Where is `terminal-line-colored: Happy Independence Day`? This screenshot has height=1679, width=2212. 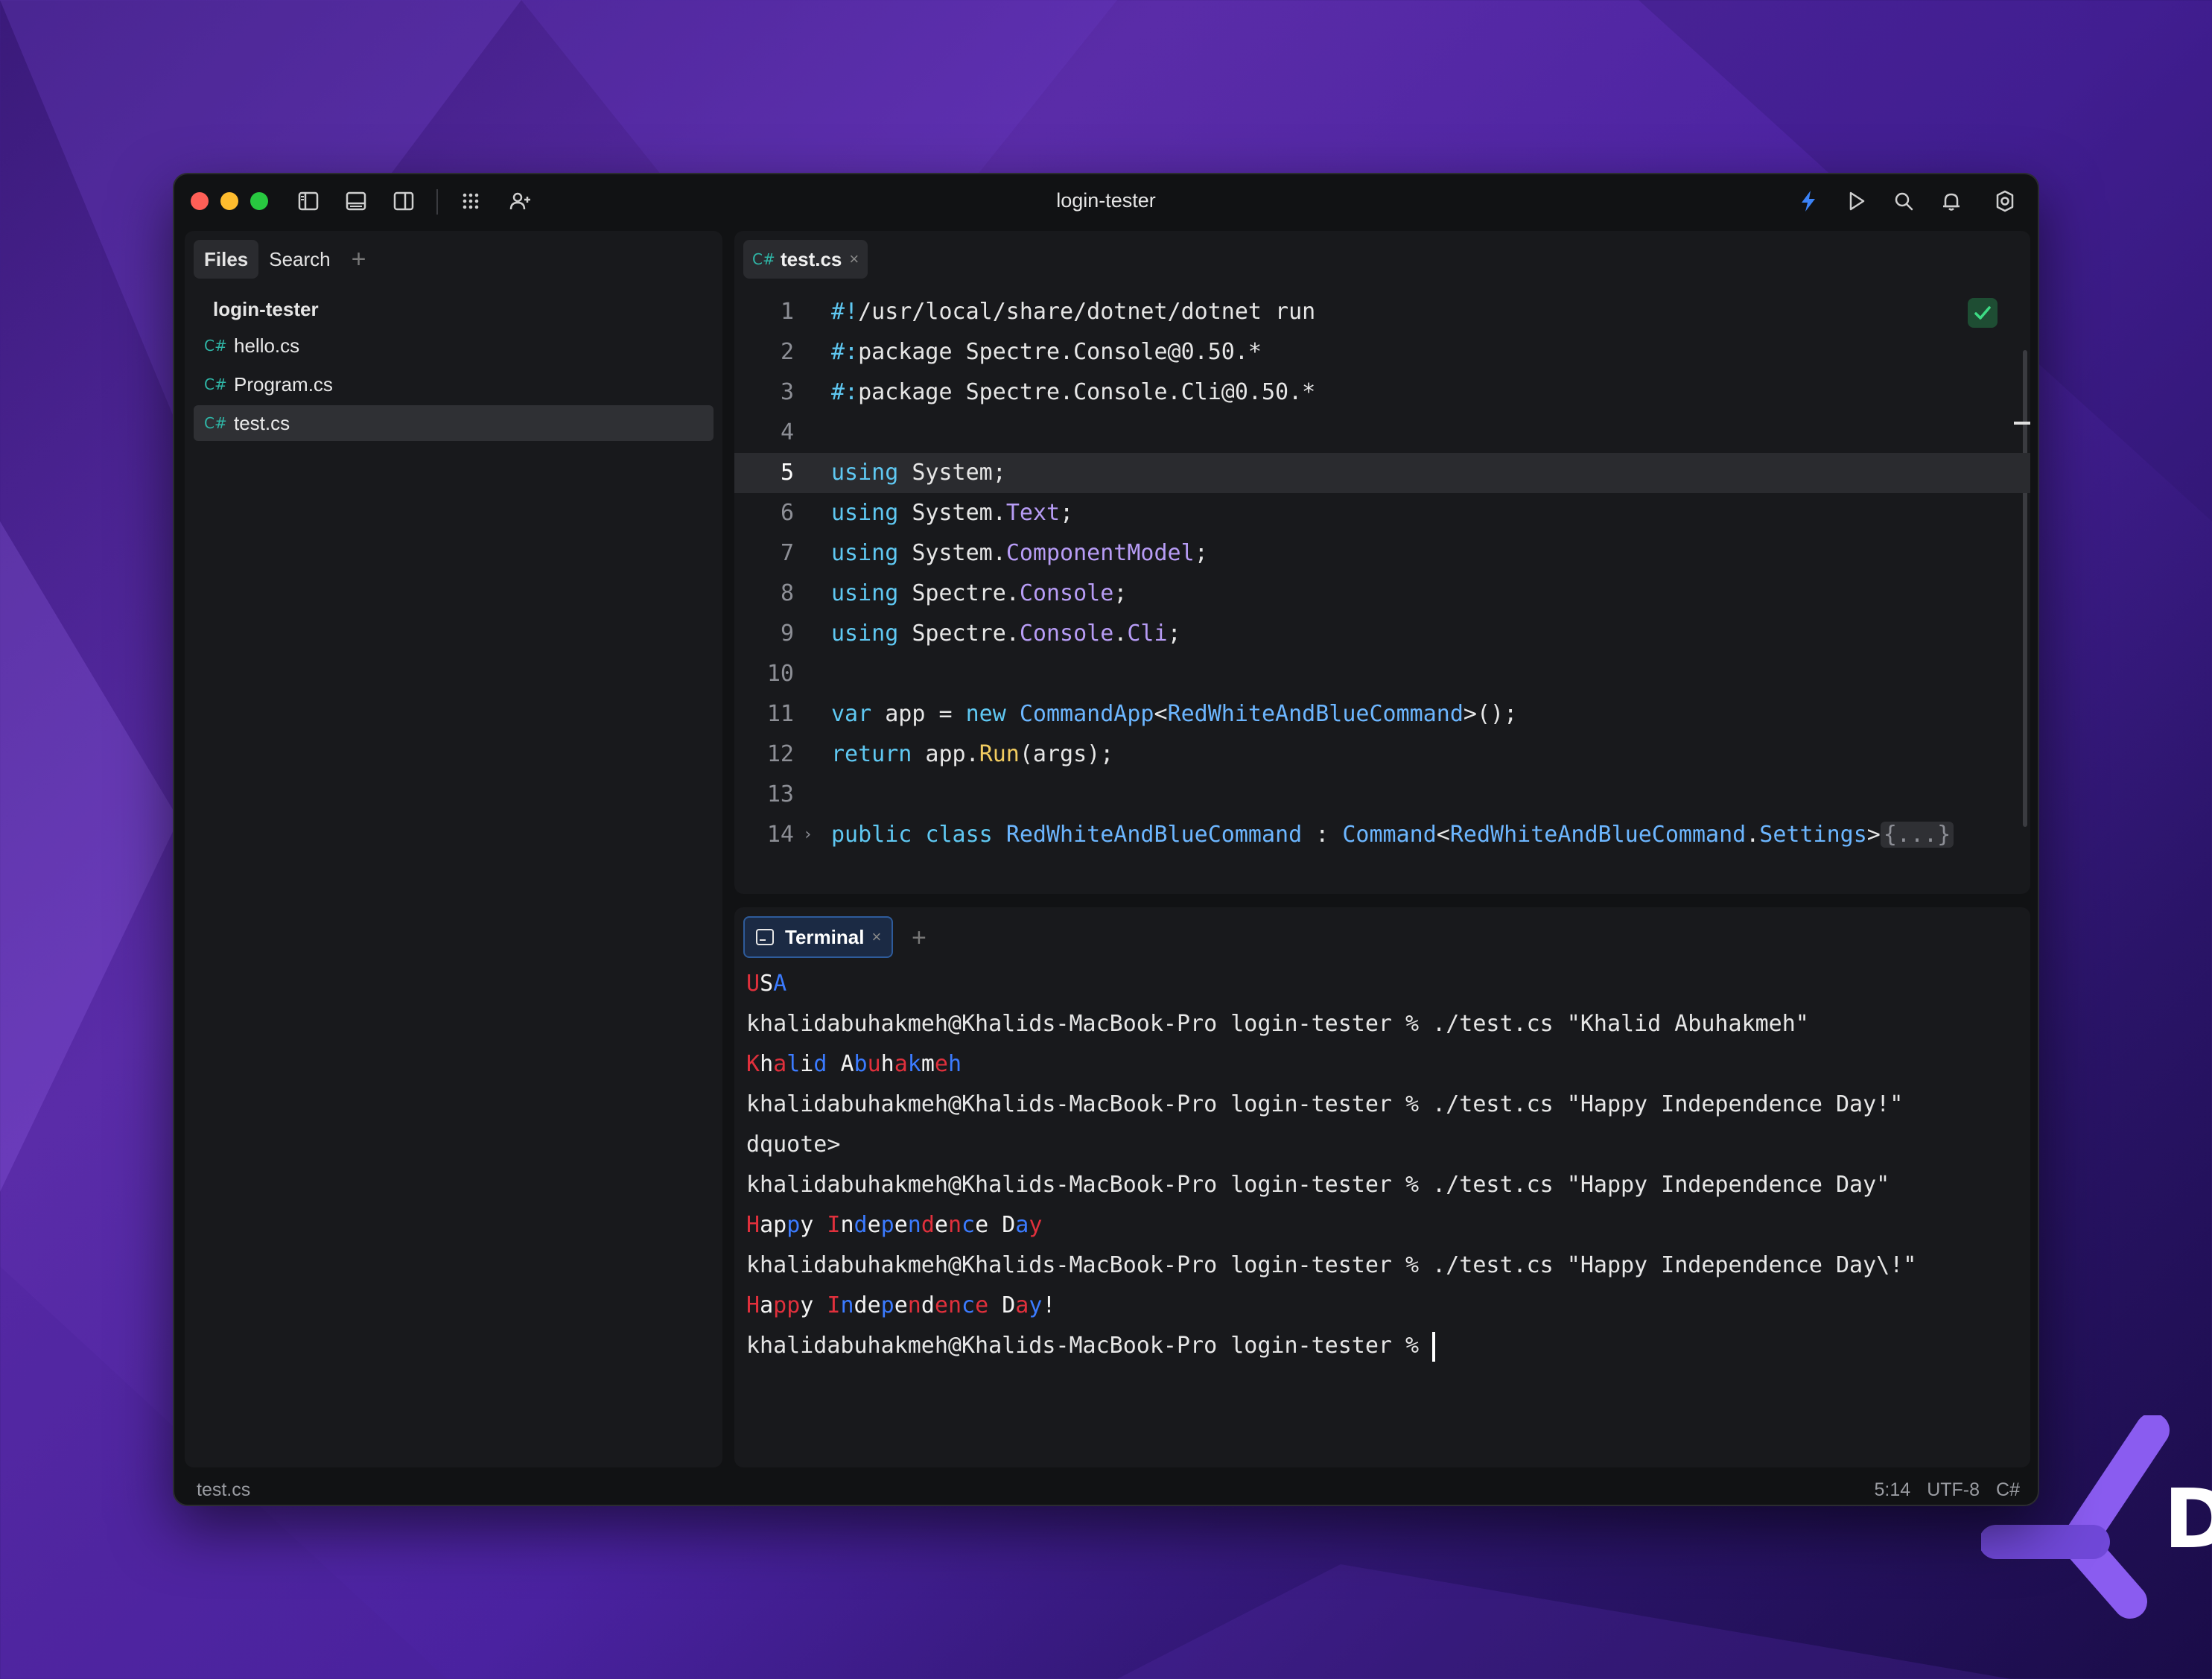 terminal-line-colored: Happy Independence Day is located at coordinates (894, 1225).